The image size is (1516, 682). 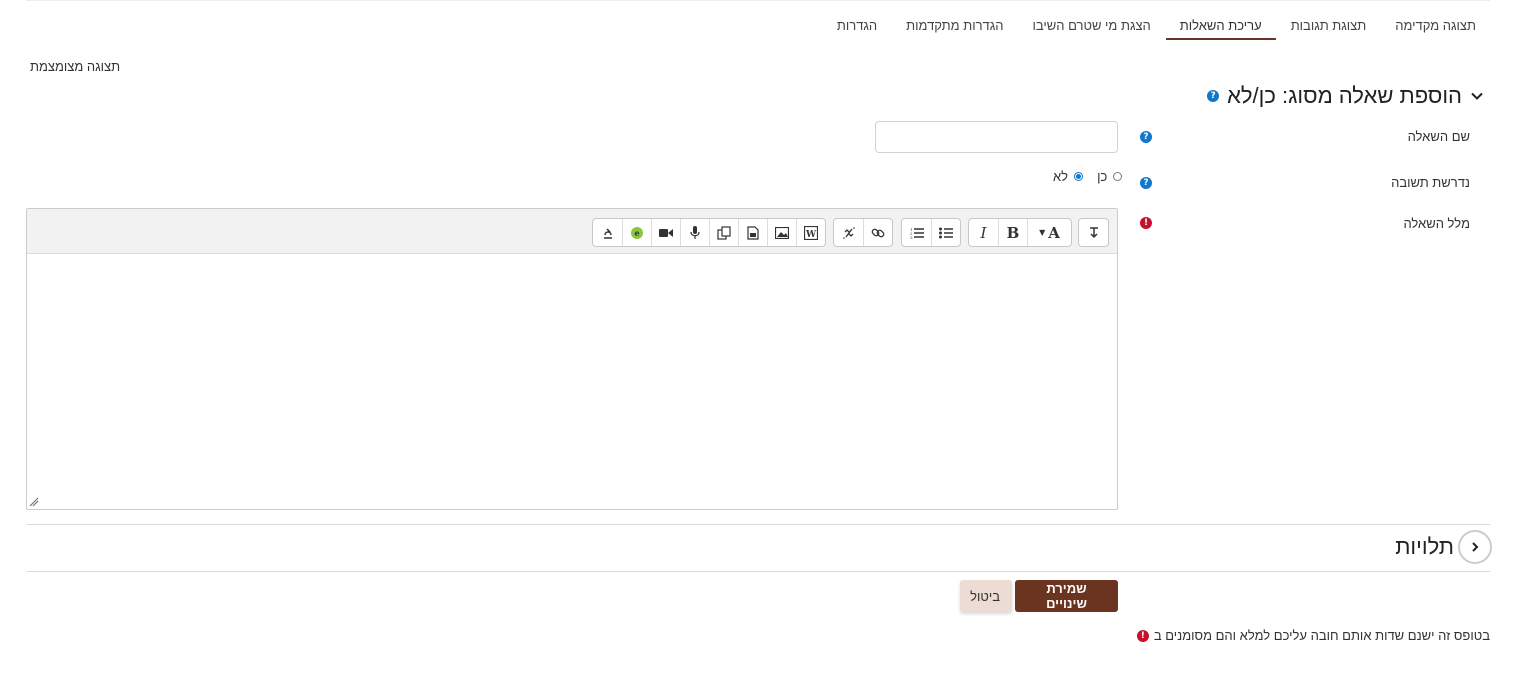 What do you see at coordinates (1061, 176) in the screenshot?
I see `radio-no-label: לא` at bounding box center [1061, 176].